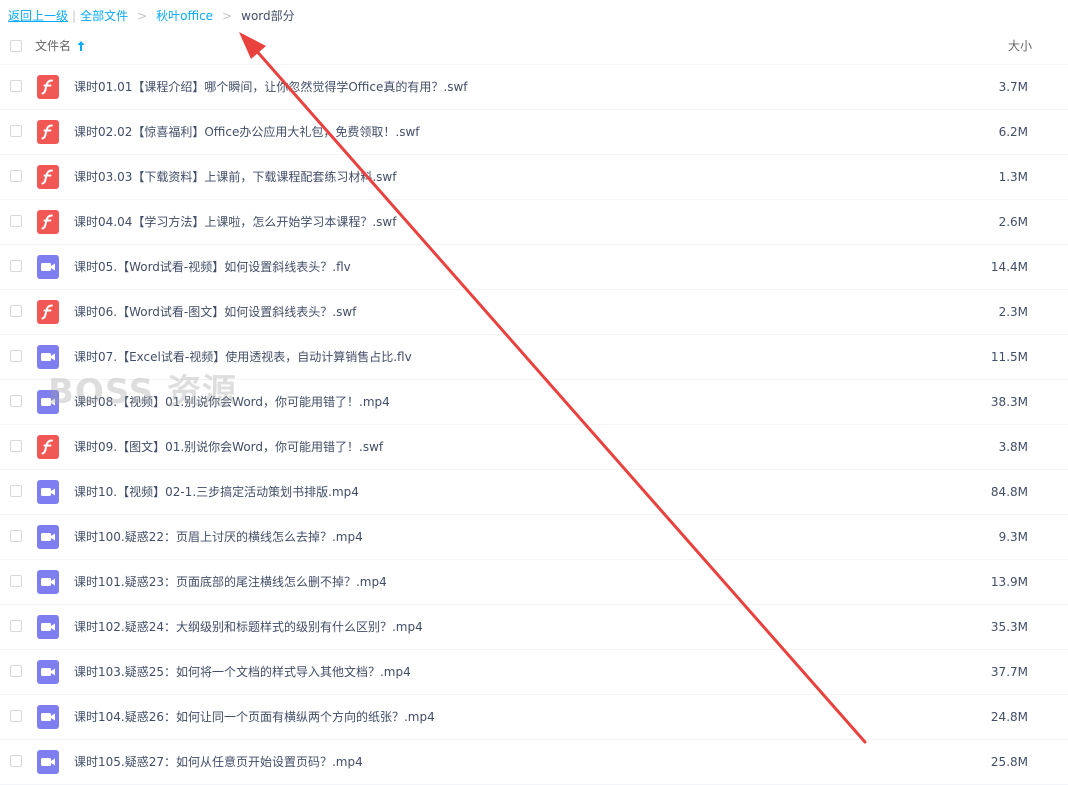  Describe the element at coordinates (1013, 447) in the screenshot. I see `file-size: 3.8M` at that location.